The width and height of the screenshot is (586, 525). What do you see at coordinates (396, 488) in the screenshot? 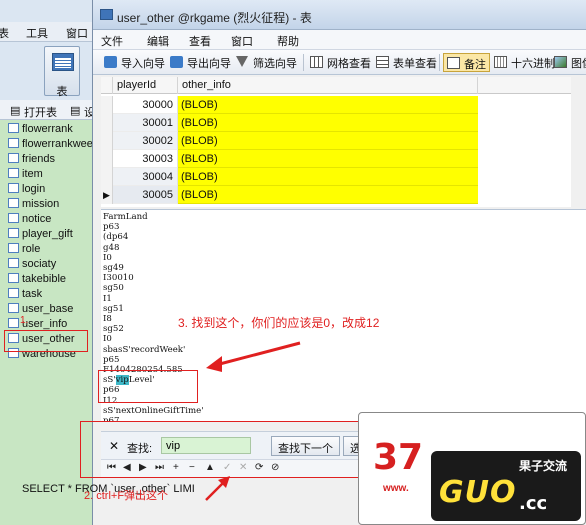
I see `logo-www: www.` at bounding box center [396, 488].